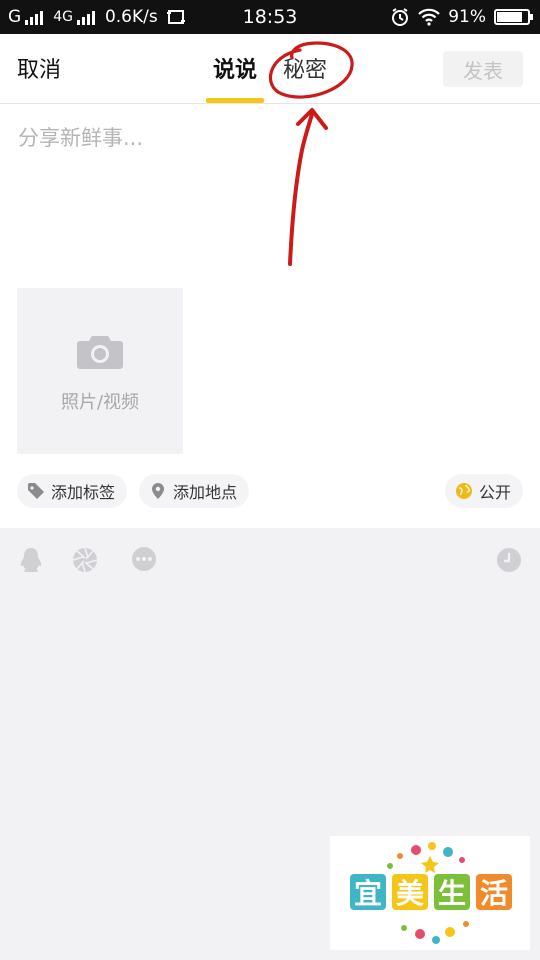 This screenshot has width=540, height=960. I want to click on add-tag-label: 添加标签, so click(83, 492).